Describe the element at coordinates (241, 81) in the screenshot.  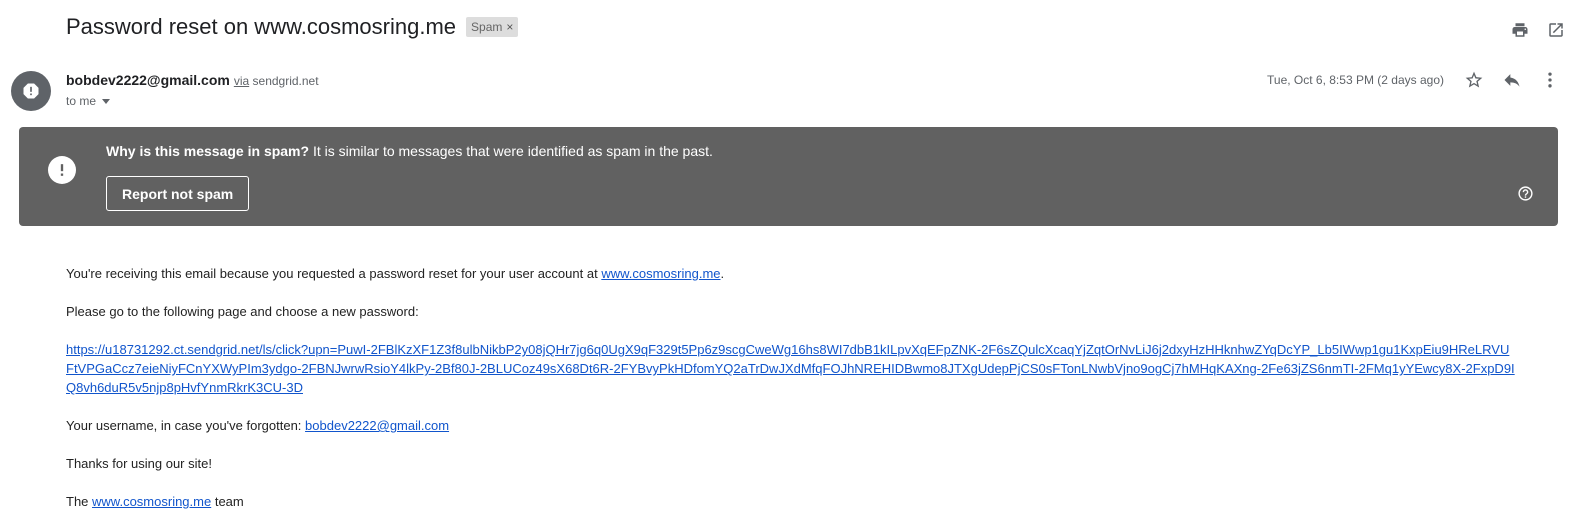
I see `via-link: via` at that location.